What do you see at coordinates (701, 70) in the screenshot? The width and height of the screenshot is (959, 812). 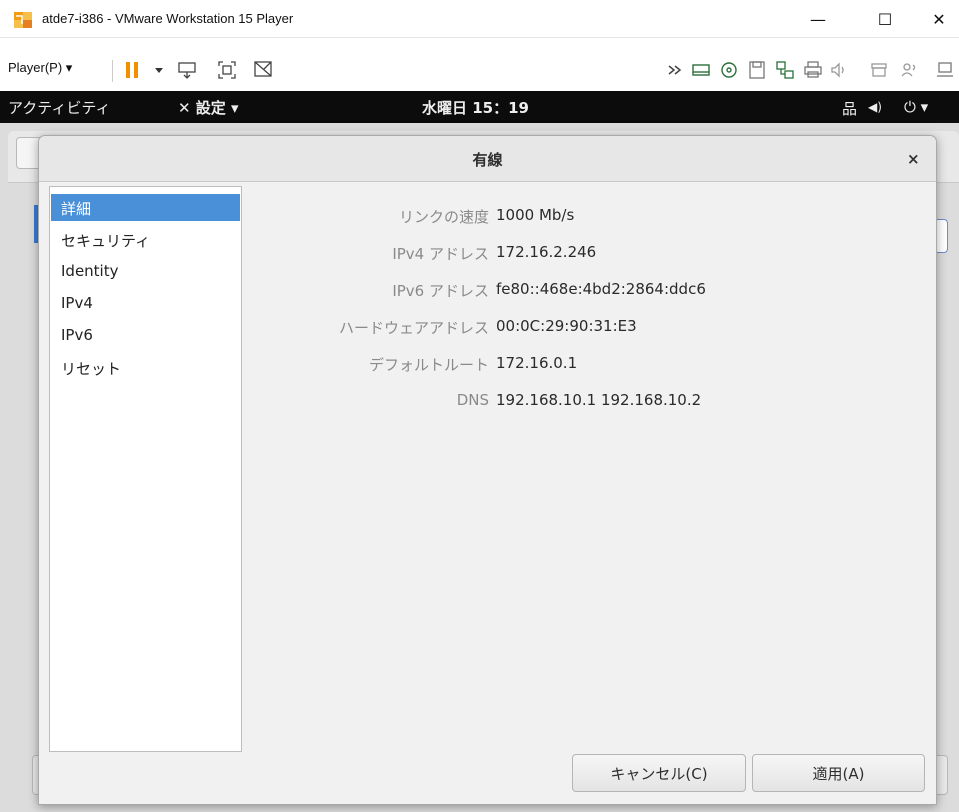 I see `hdd-icon` at bounding box center [701, 70].